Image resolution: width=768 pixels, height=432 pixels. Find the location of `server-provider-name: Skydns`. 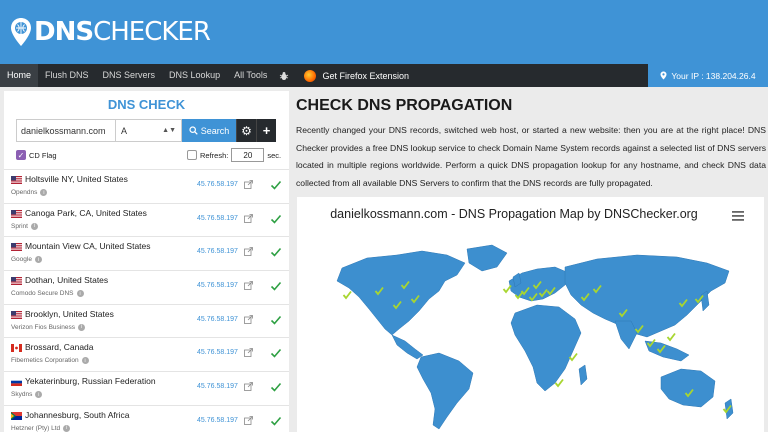

server-provider-name: Skydns is located at coordinates (22, 395).